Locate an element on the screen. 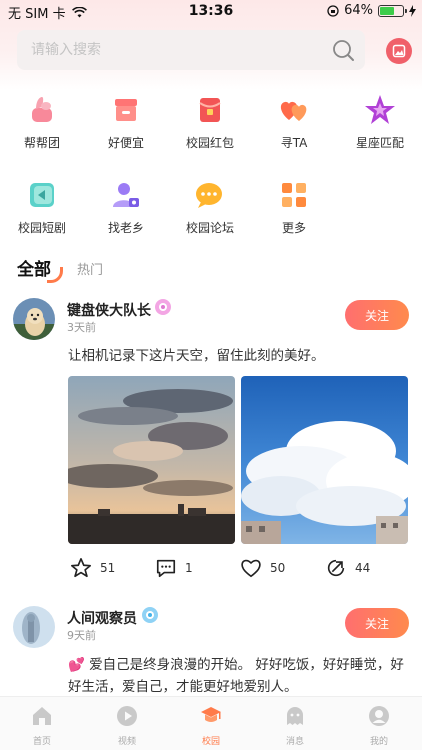 The height and width of the screenshot is (750, 422). chat-icon is located at coordinates (210, 195).